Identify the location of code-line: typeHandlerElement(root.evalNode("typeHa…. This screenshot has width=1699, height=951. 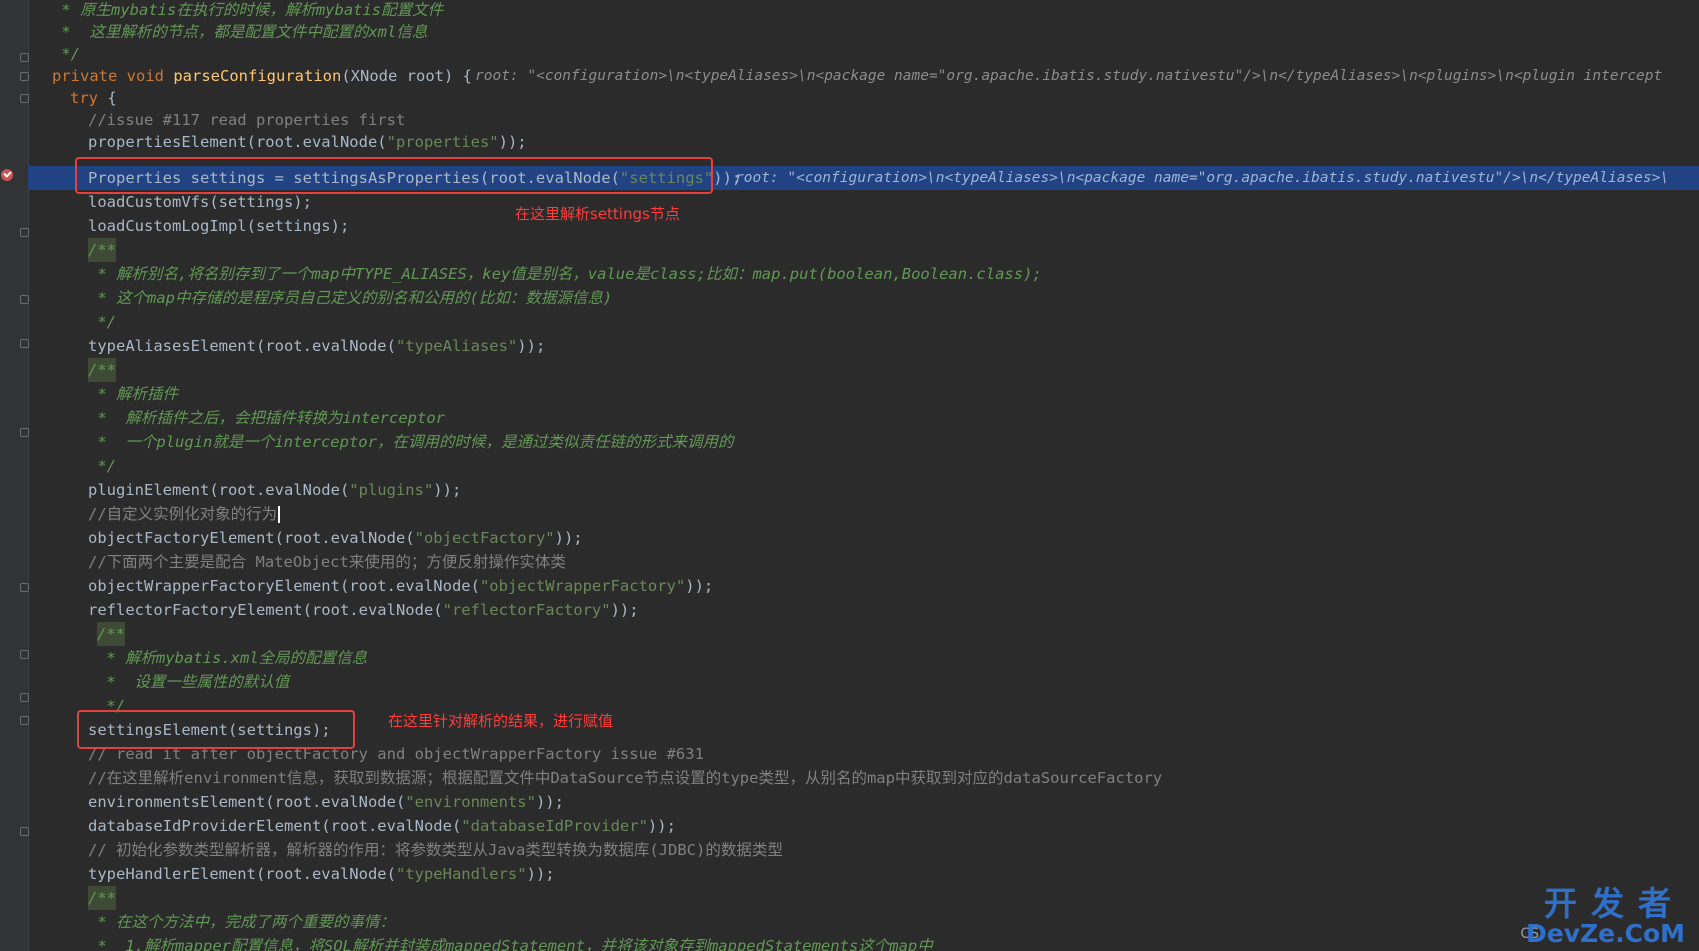
(849, 874).